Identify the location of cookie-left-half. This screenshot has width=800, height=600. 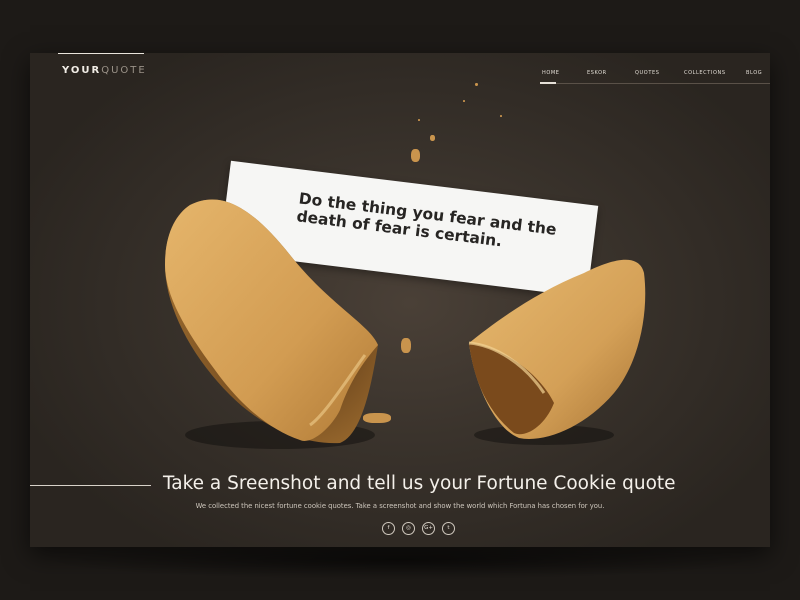
(271, 324).